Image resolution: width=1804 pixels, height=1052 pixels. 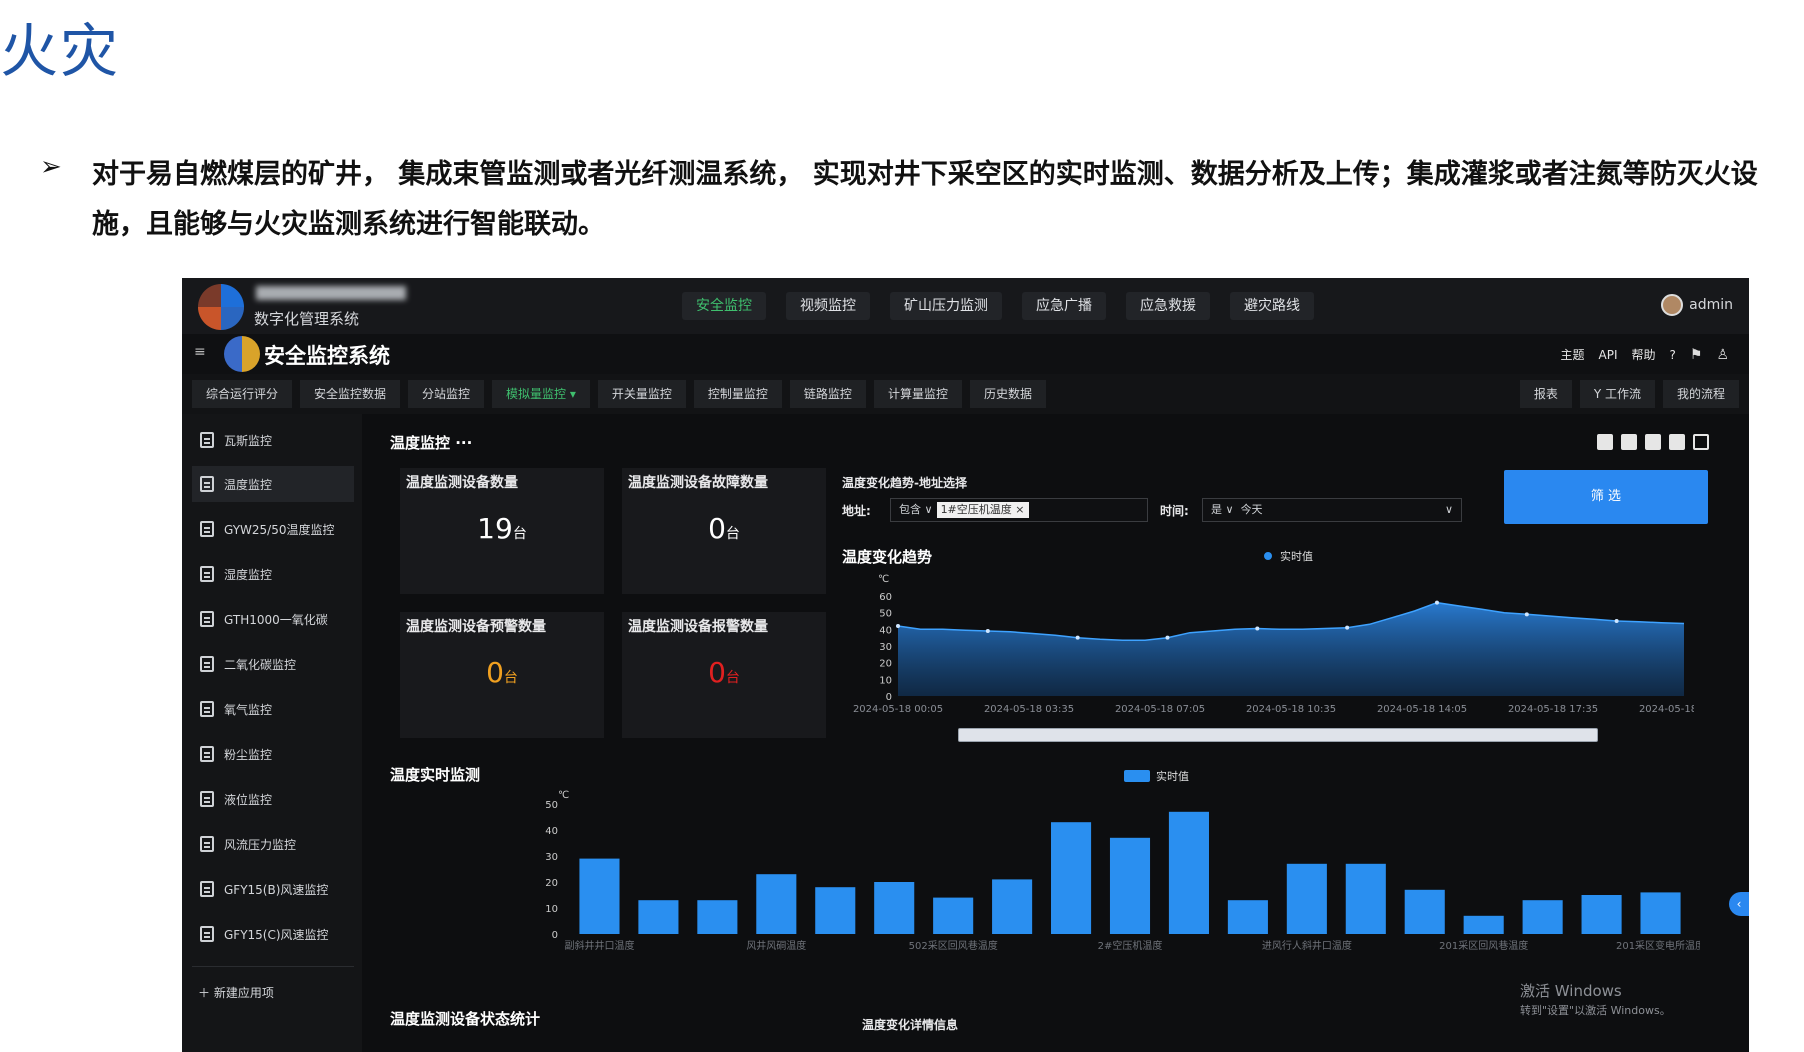 What do you see at coordinates (917, 394) in the screenshot?
I see `tab-compute: 计算量监控` at bounding box center [917, 394].